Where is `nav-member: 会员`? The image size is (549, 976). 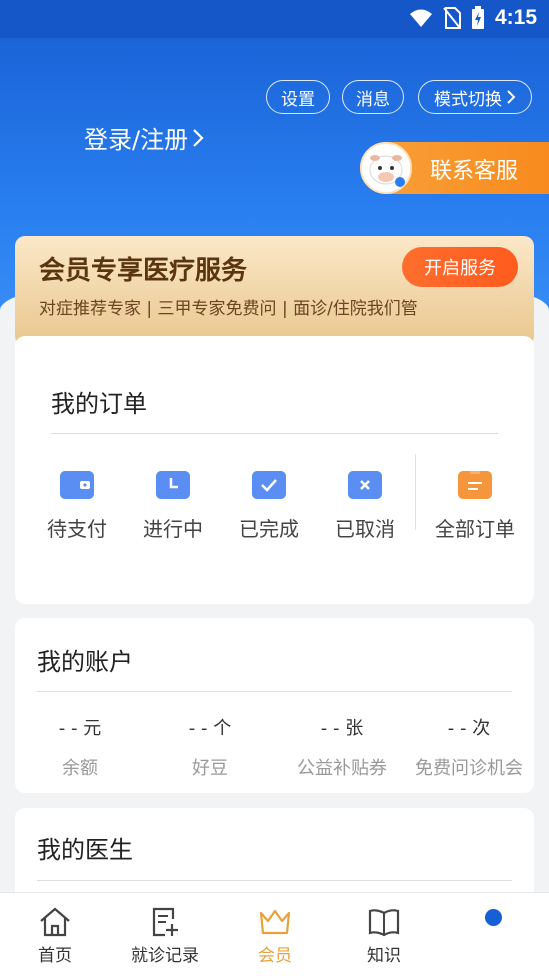 nav-member: 会员 is located at coordinates (275, 936).